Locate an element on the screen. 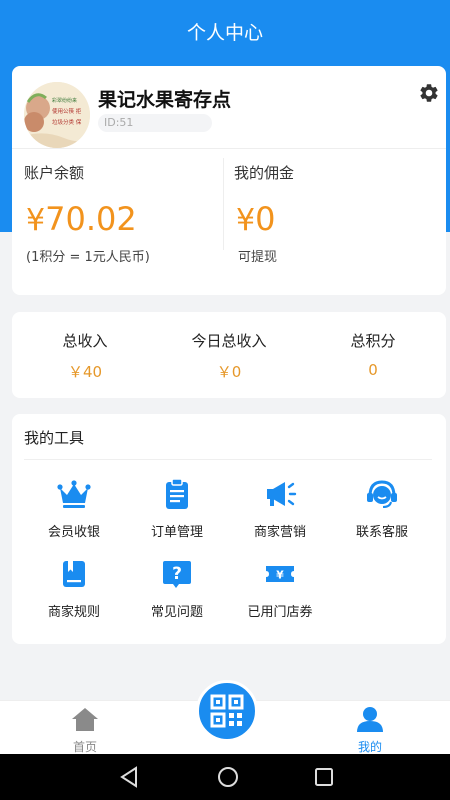 The height and width of the screenshot is (800, 450). stats-card: 总收入 ￥40 今日总收入 ￥0 总积分 0 is located at coordinates (229, 355).